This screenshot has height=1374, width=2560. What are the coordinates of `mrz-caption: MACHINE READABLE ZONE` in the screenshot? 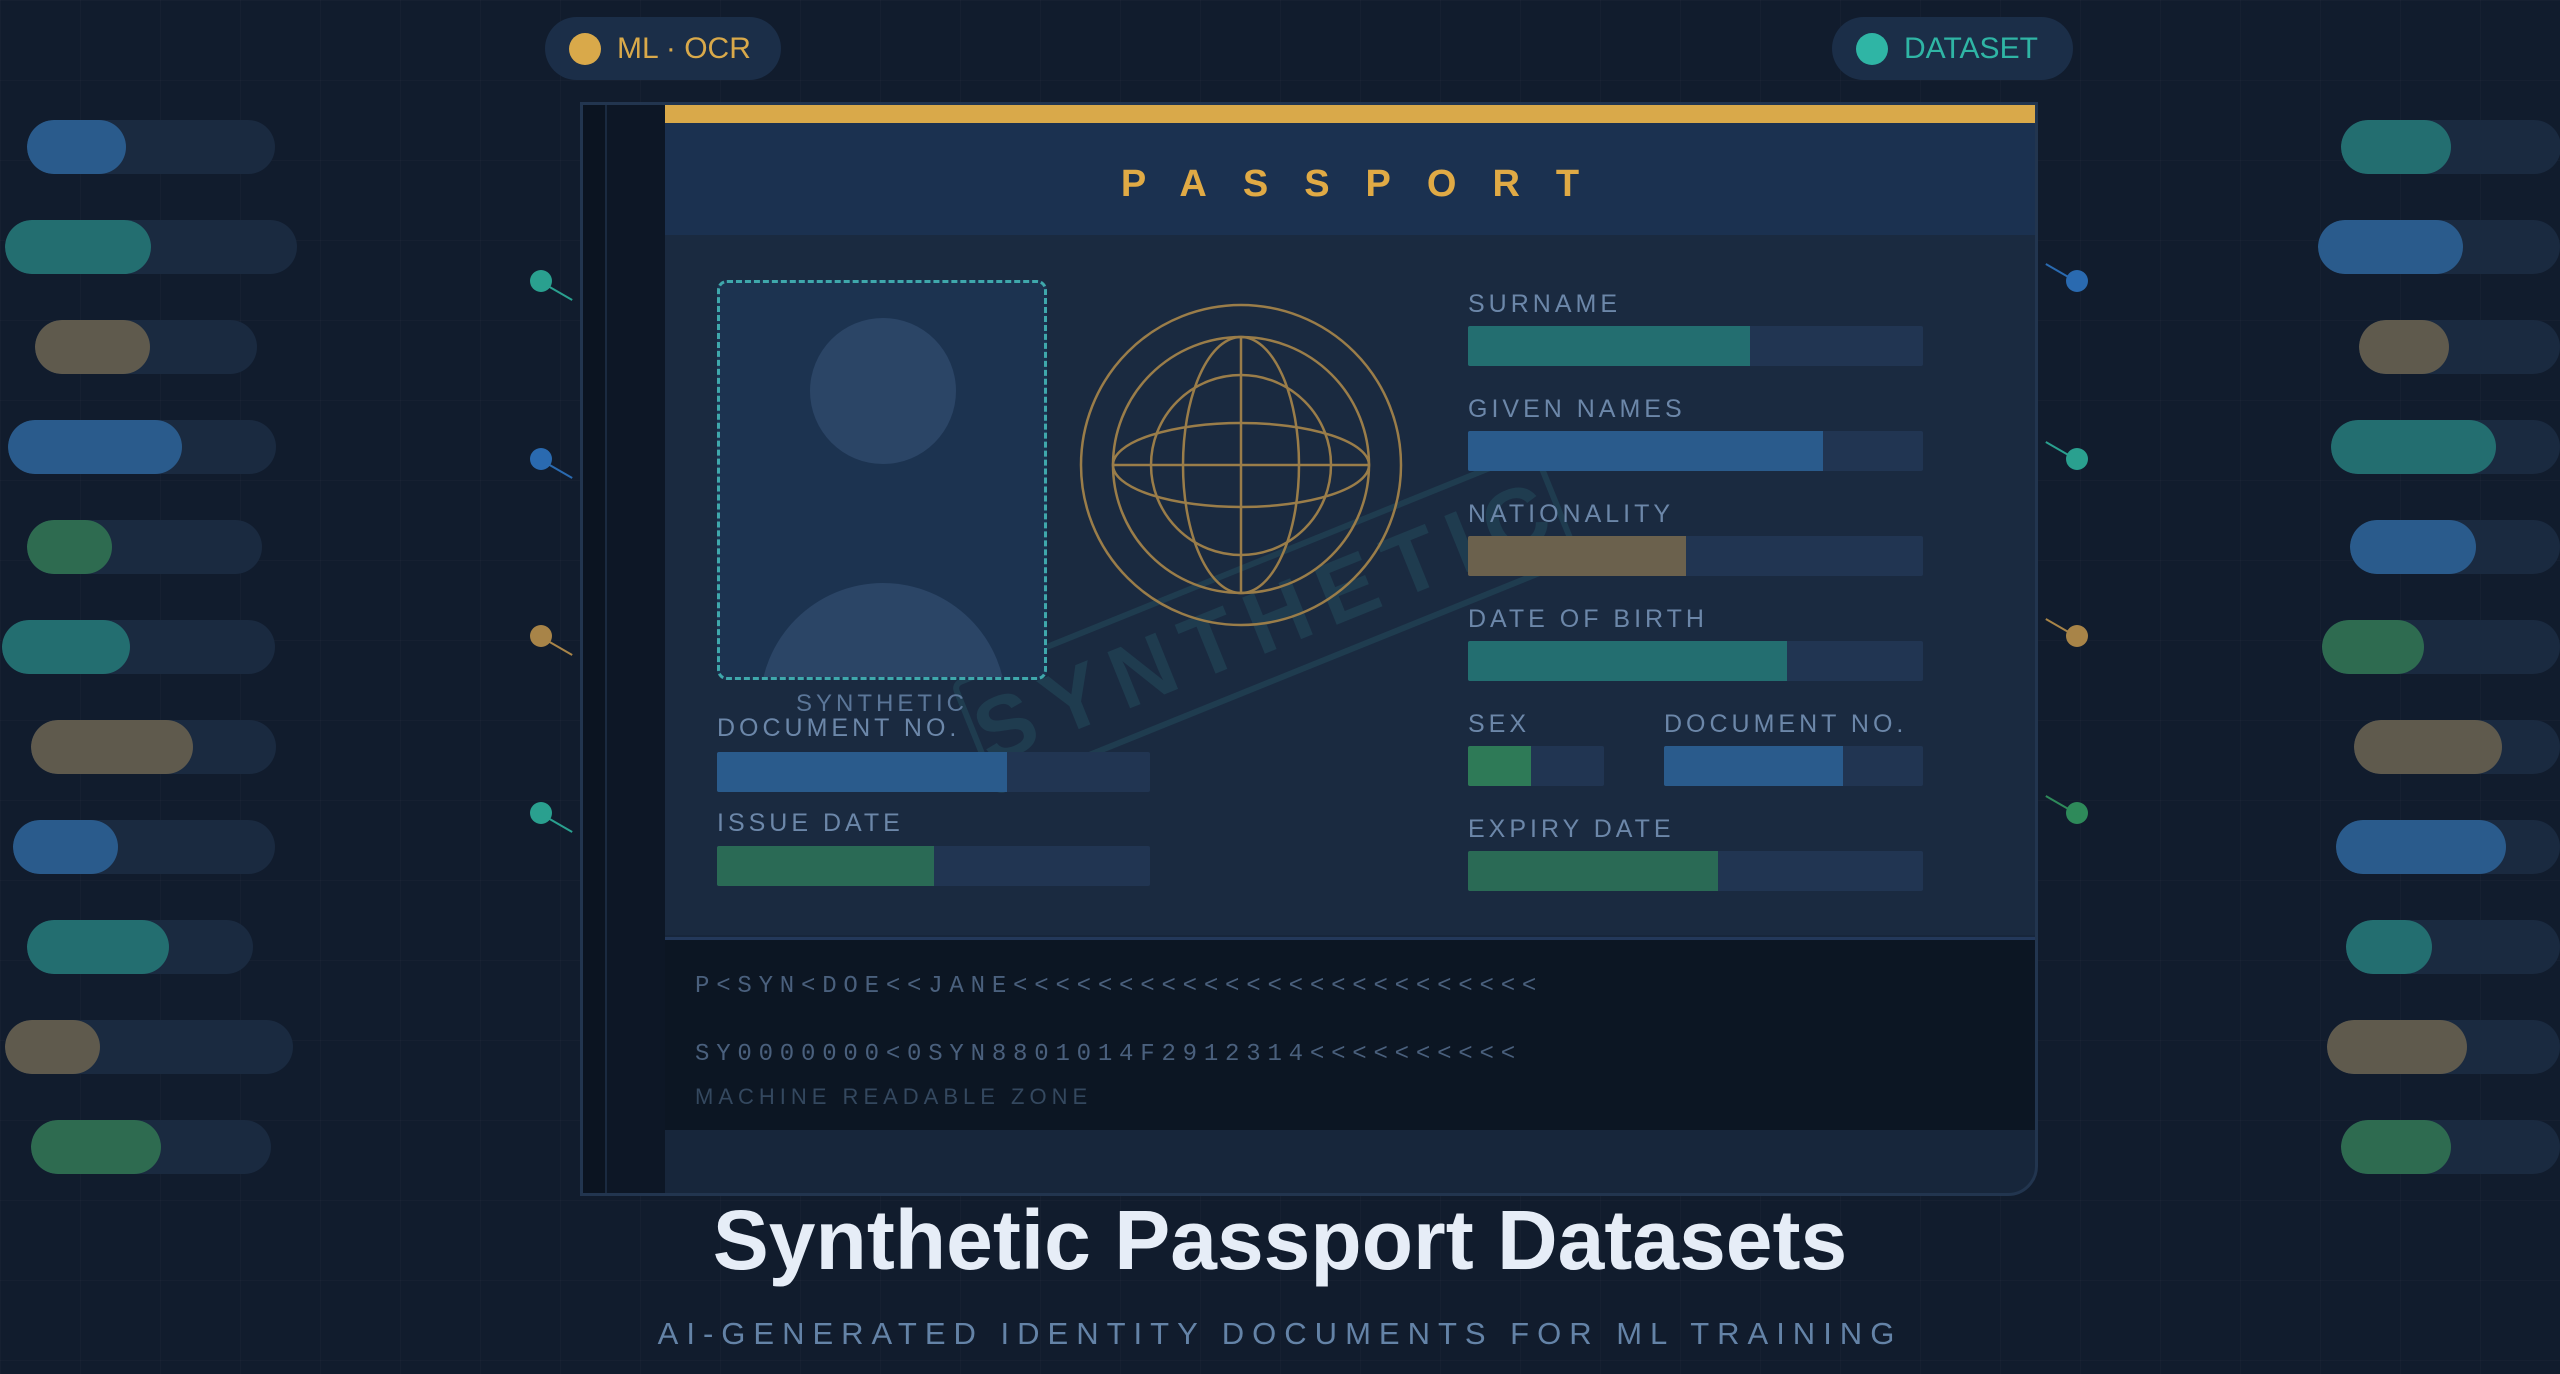 It's located at (894, 1096).